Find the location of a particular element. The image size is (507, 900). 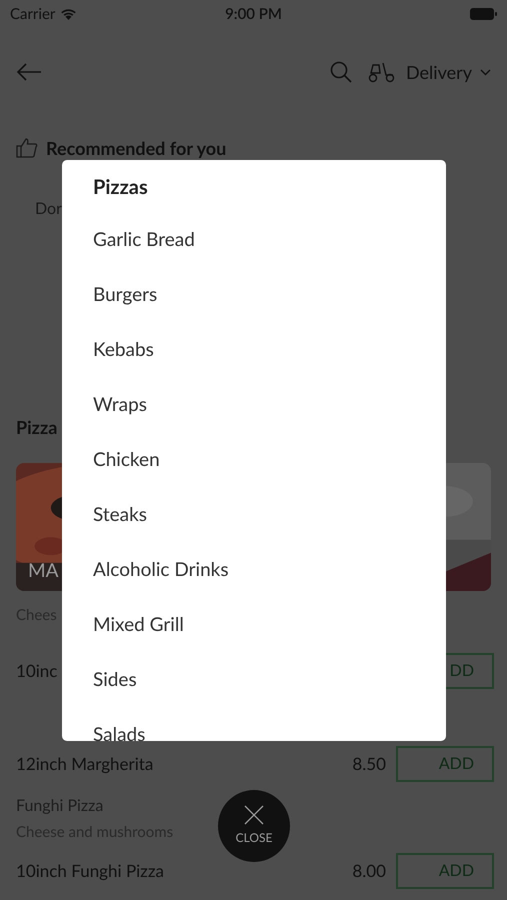

close-icon is located at coordinates (254, 815).